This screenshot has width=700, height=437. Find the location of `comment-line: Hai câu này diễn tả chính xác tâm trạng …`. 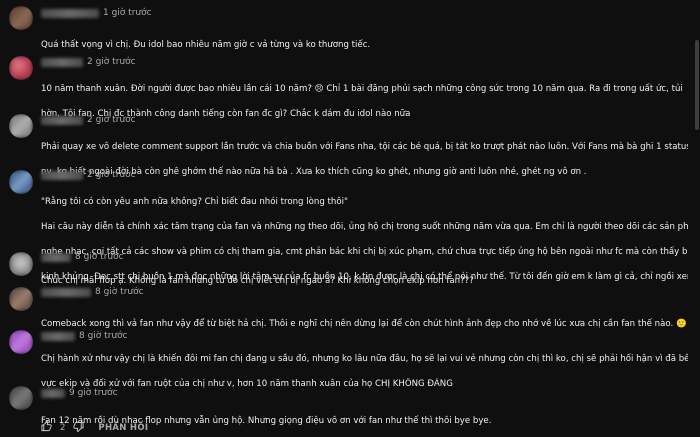

comment-line: Hai câu này diễn tả chính xác tâm trạng … is located at coordinates (364, 226).